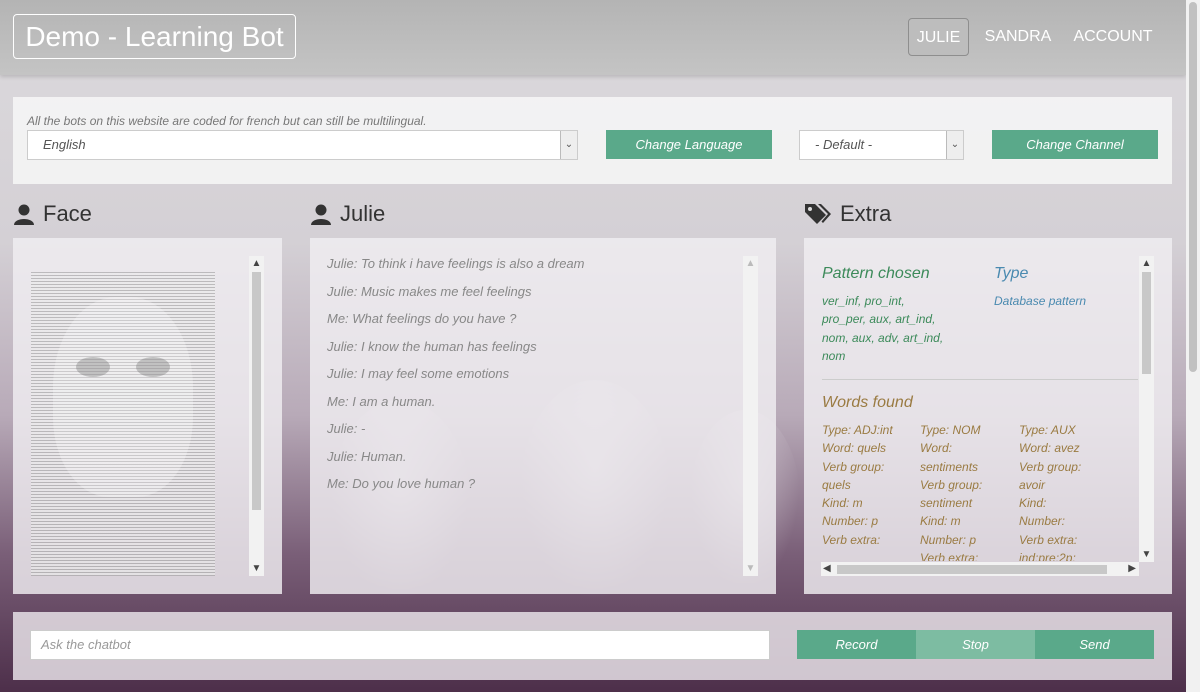  Describe the element at coordinates (949, 466) in the screenshot. I see `word-line: sentiments` at that location.